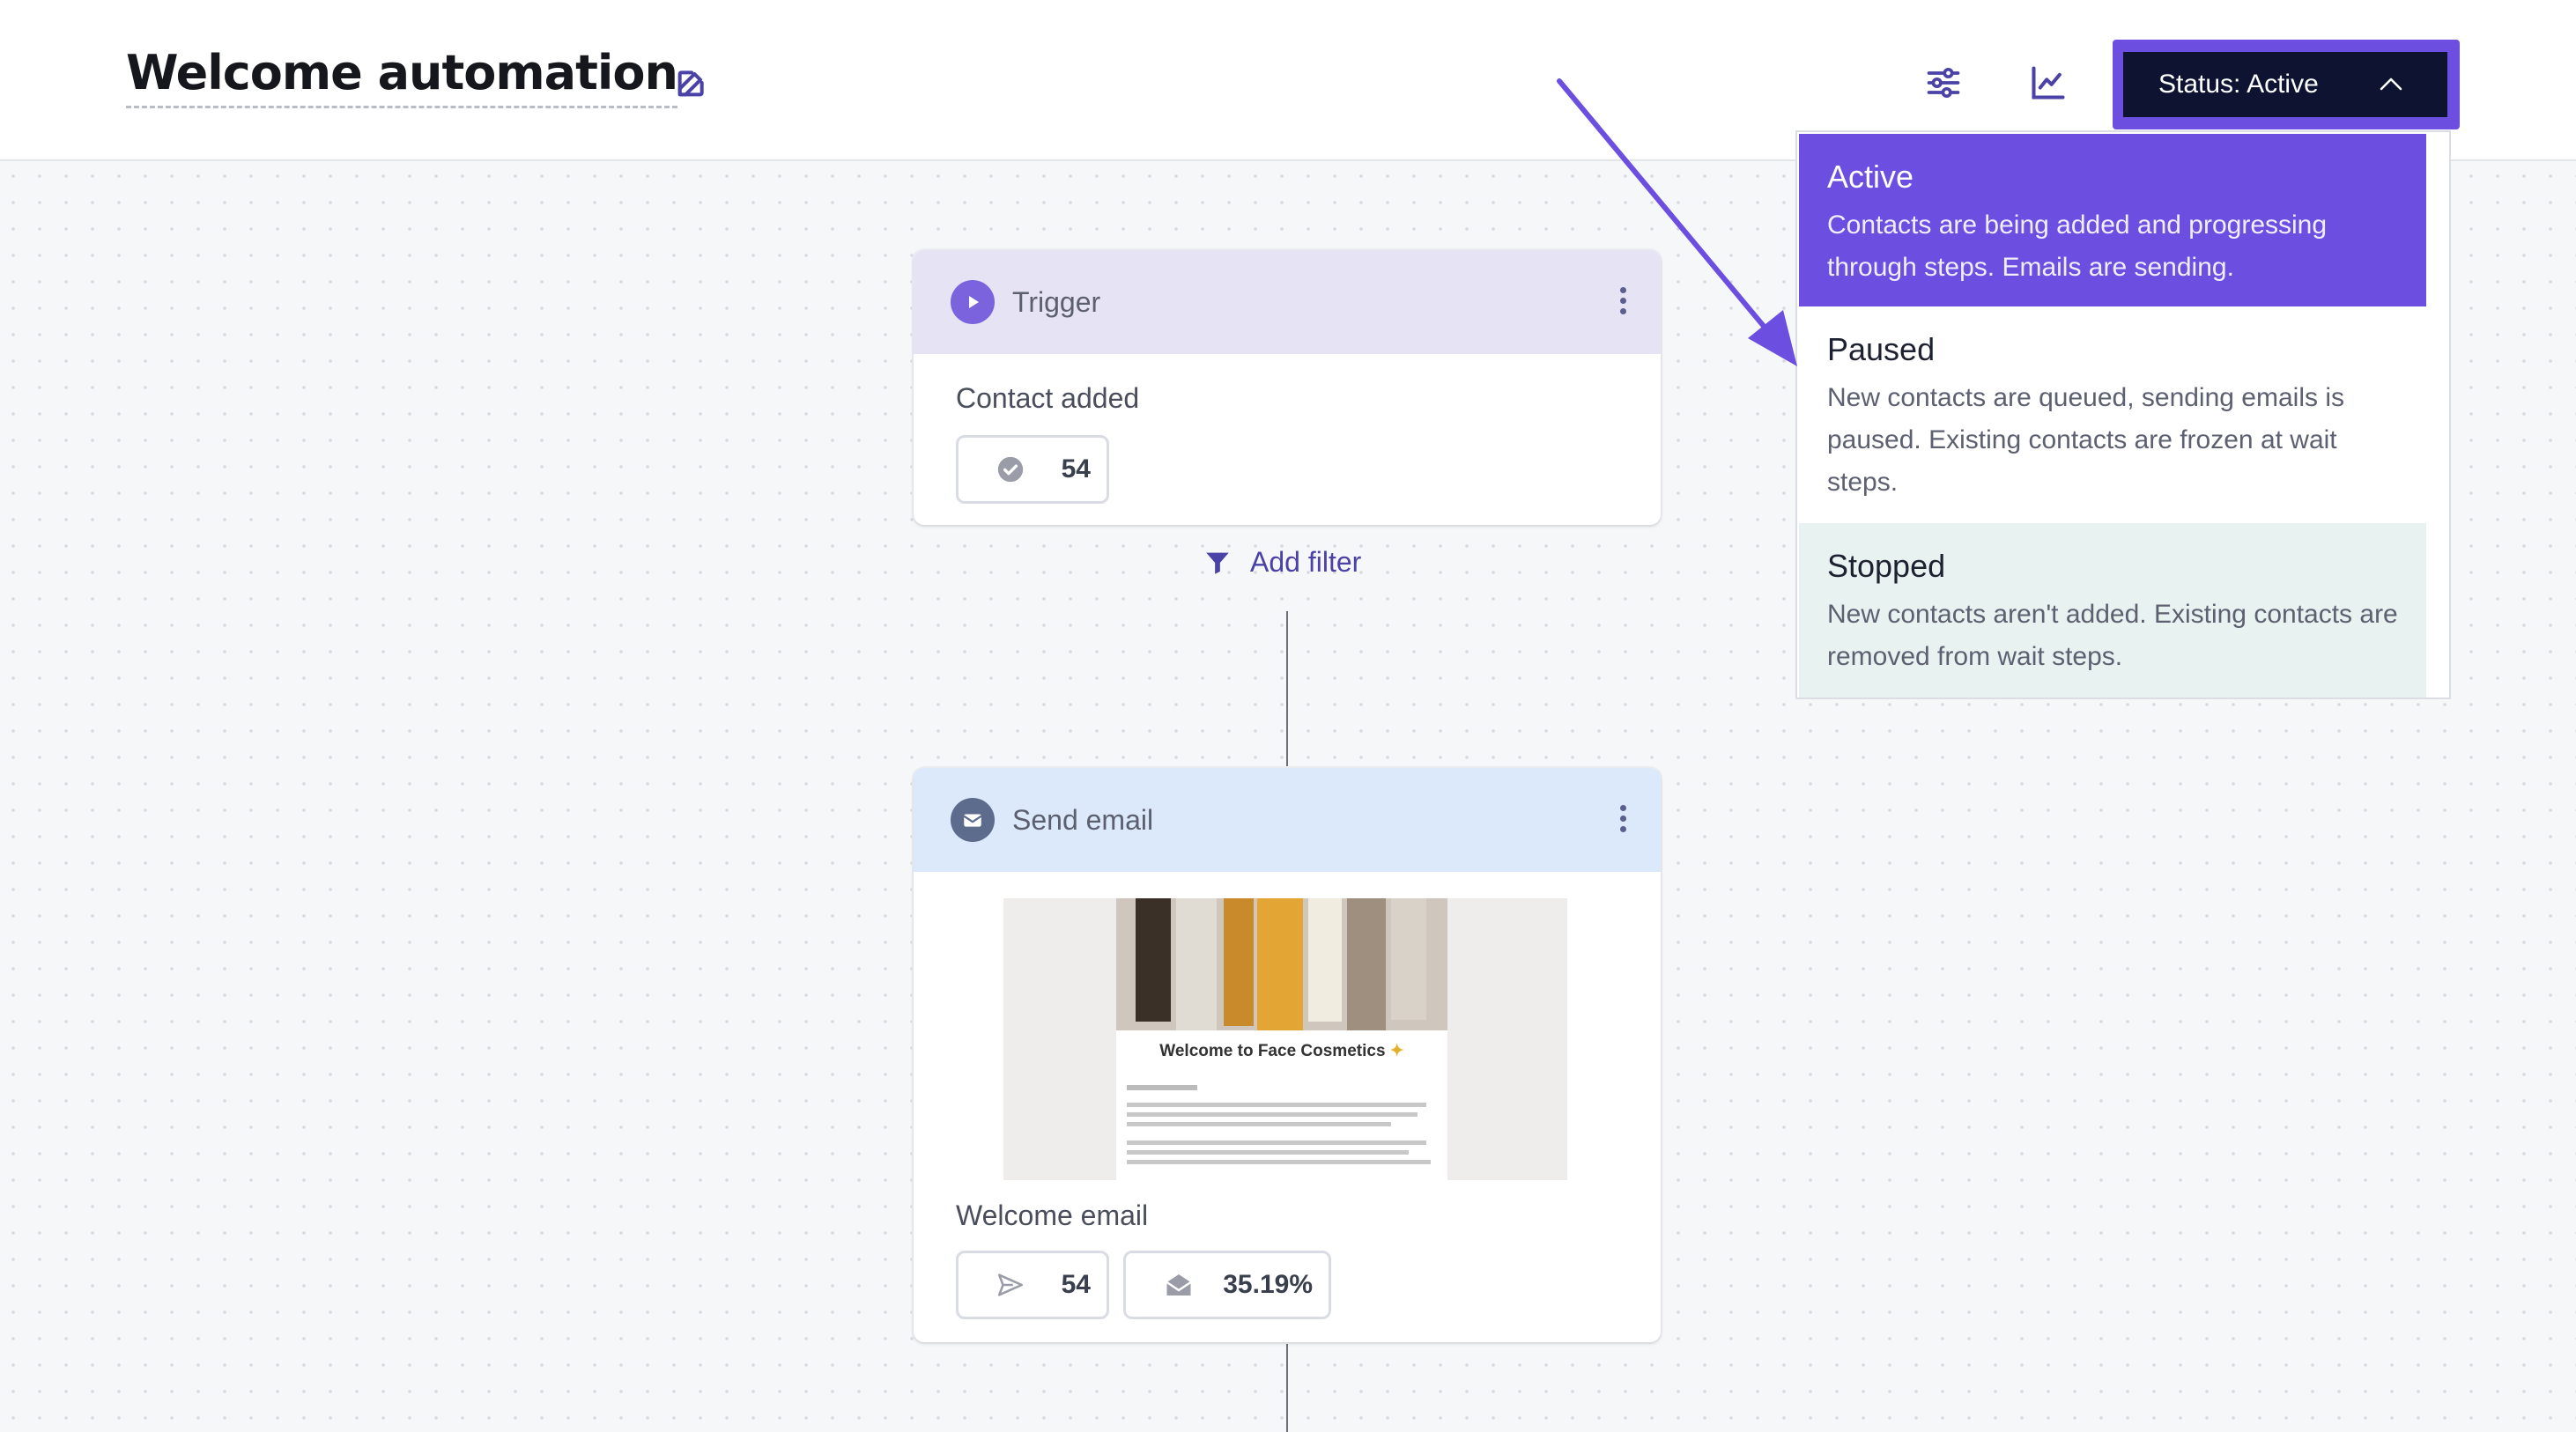 Image resolution: width=2576 pixels, height=1432 pixels. Describe the element at coordinates (1057, 301) in the screenshot. I see `trigger-label: Trigger` at that location.